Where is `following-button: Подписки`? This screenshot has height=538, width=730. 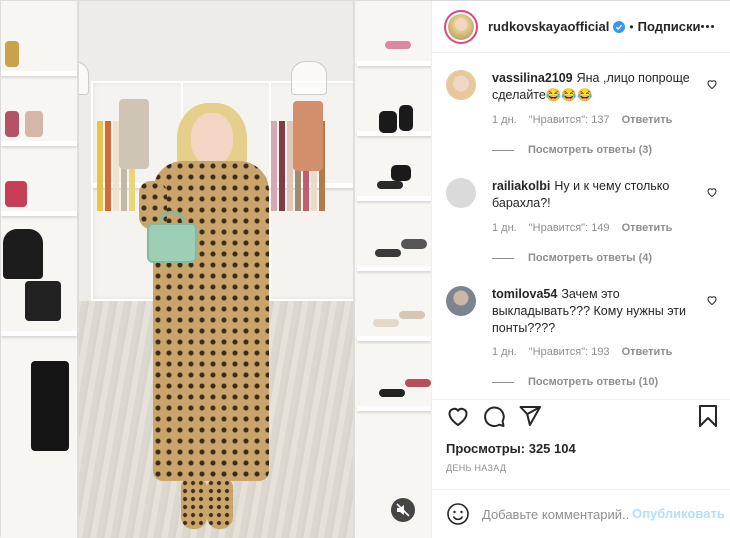
following-button: Подписки is located at coordinates (669, 26).